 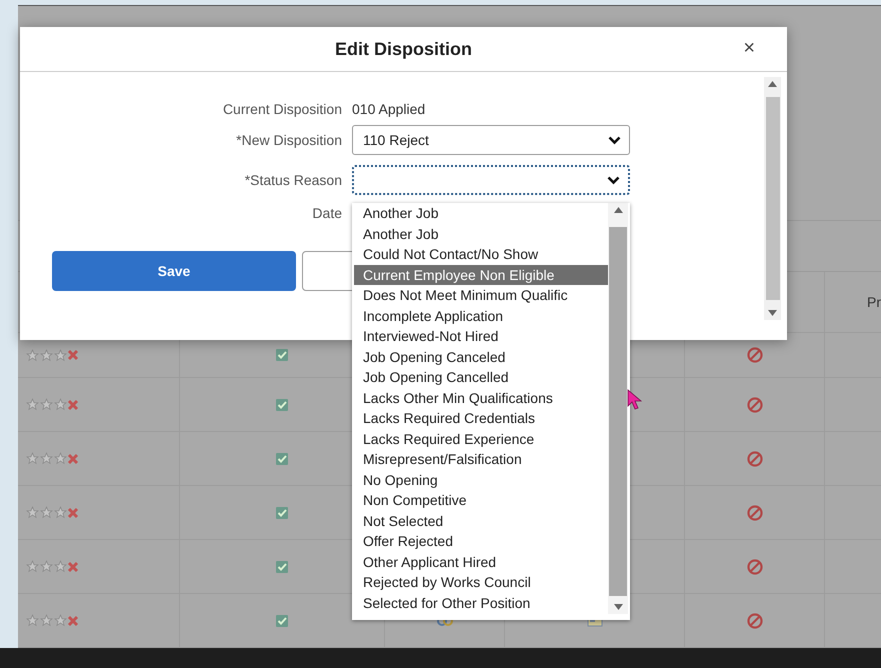 What do you see at coordinates (481, 274) in the screenshot?
I see `dropdown-option: Current Employee Non Eligible` at bounding box center [481, 274].